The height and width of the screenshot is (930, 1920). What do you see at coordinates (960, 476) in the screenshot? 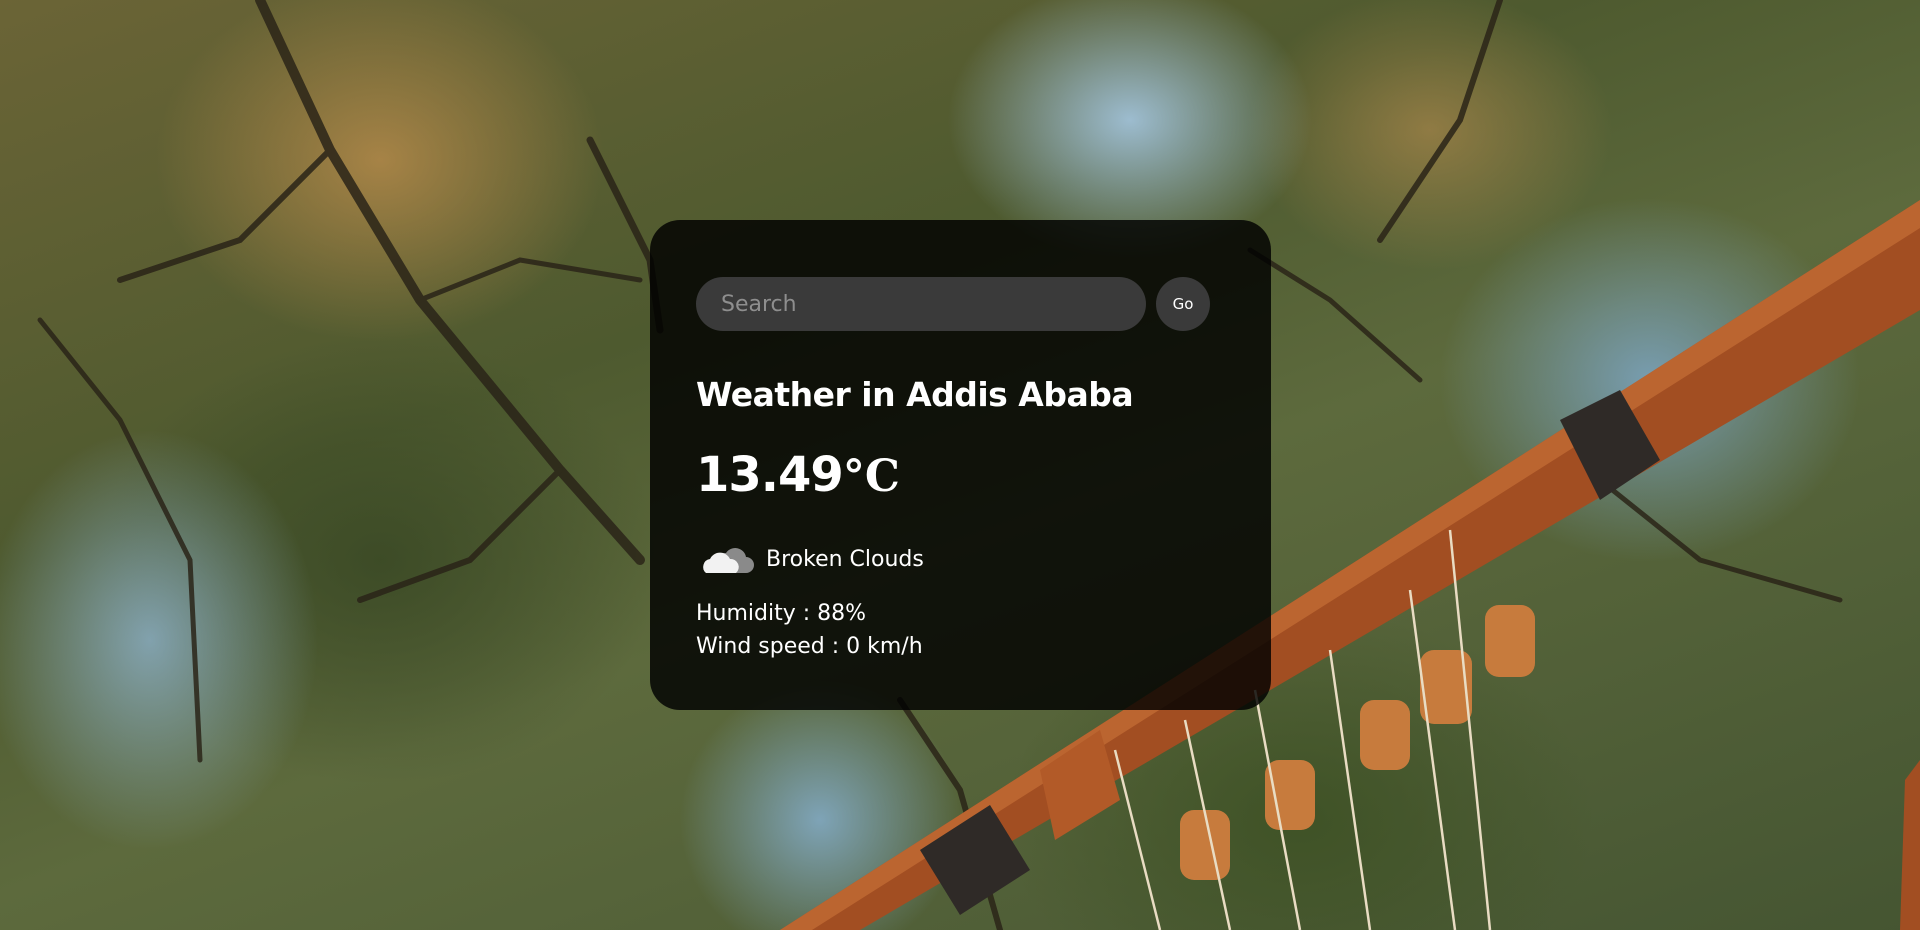
I see `temperature: 13.49 °C` at bounding box center [960, 476].